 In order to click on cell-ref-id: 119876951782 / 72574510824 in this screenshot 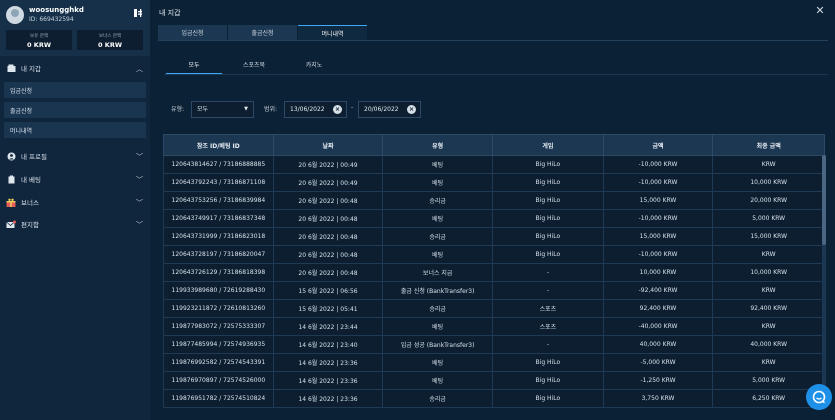, I will do `click(219, 398)`.